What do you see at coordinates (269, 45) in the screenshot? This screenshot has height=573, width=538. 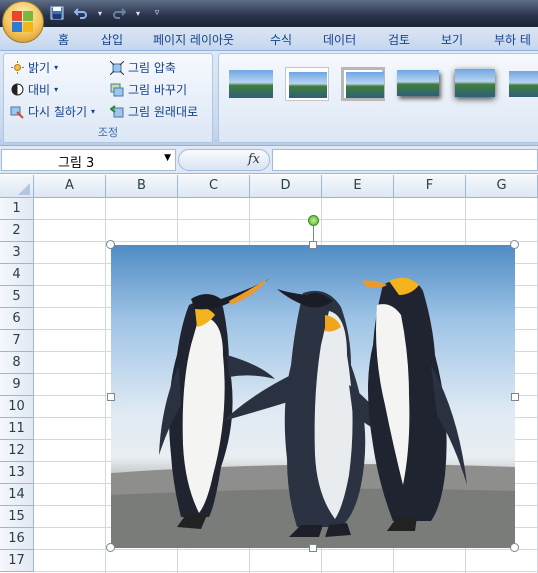 I see `ribbon-tabs: 홈 삽입 페이지 레이아웃 수식 데이터 검토 보기 부하 테스` at bounding box center [269, 45].